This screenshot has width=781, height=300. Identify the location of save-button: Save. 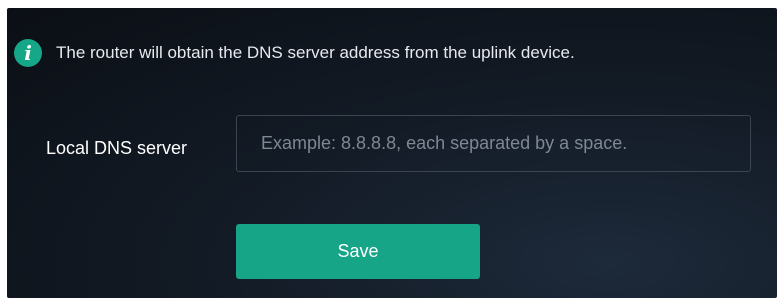
(358, 251).